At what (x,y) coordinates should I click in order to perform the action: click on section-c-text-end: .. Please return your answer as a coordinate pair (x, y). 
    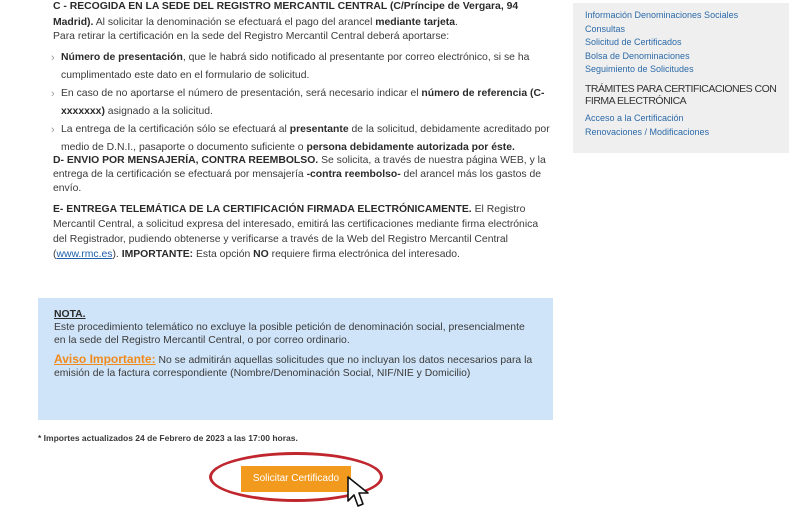
    Looking at the image, I should click on (456, 22).